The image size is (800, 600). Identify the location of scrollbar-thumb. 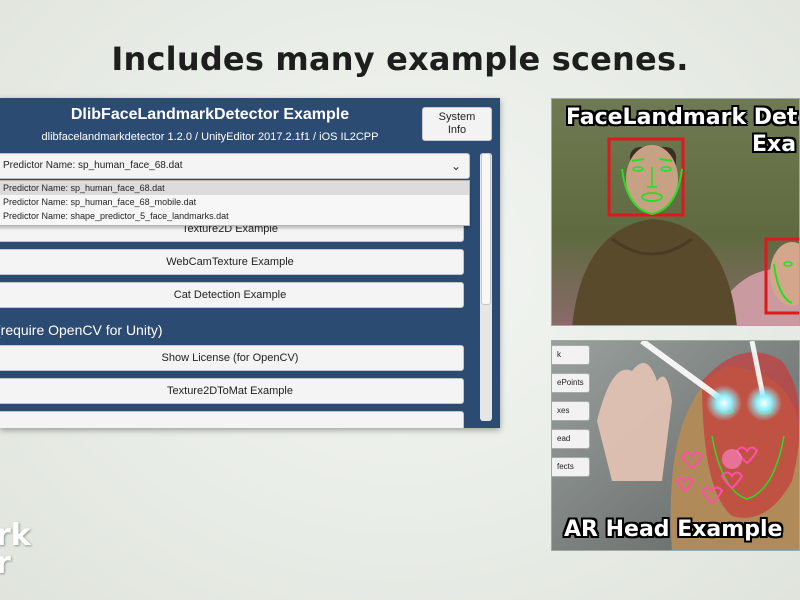
(486, 229).